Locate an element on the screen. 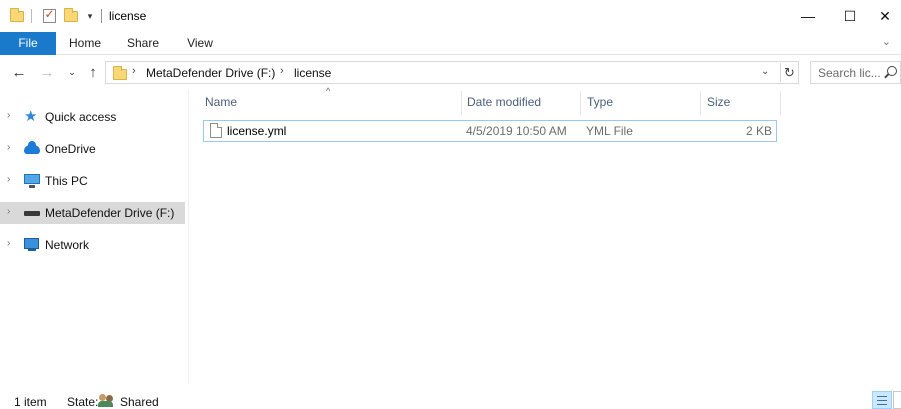  shared-users-icon is located at coordinates (106, 401).